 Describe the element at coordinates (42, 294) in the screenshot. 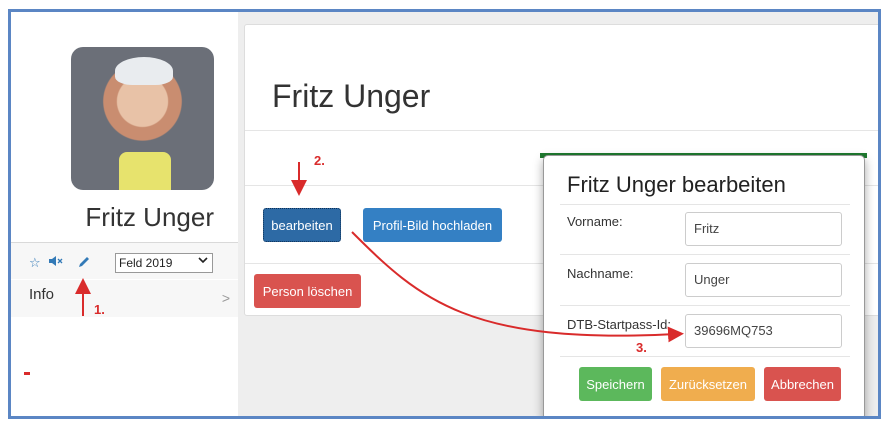

I see `info-label: Info` at that location.